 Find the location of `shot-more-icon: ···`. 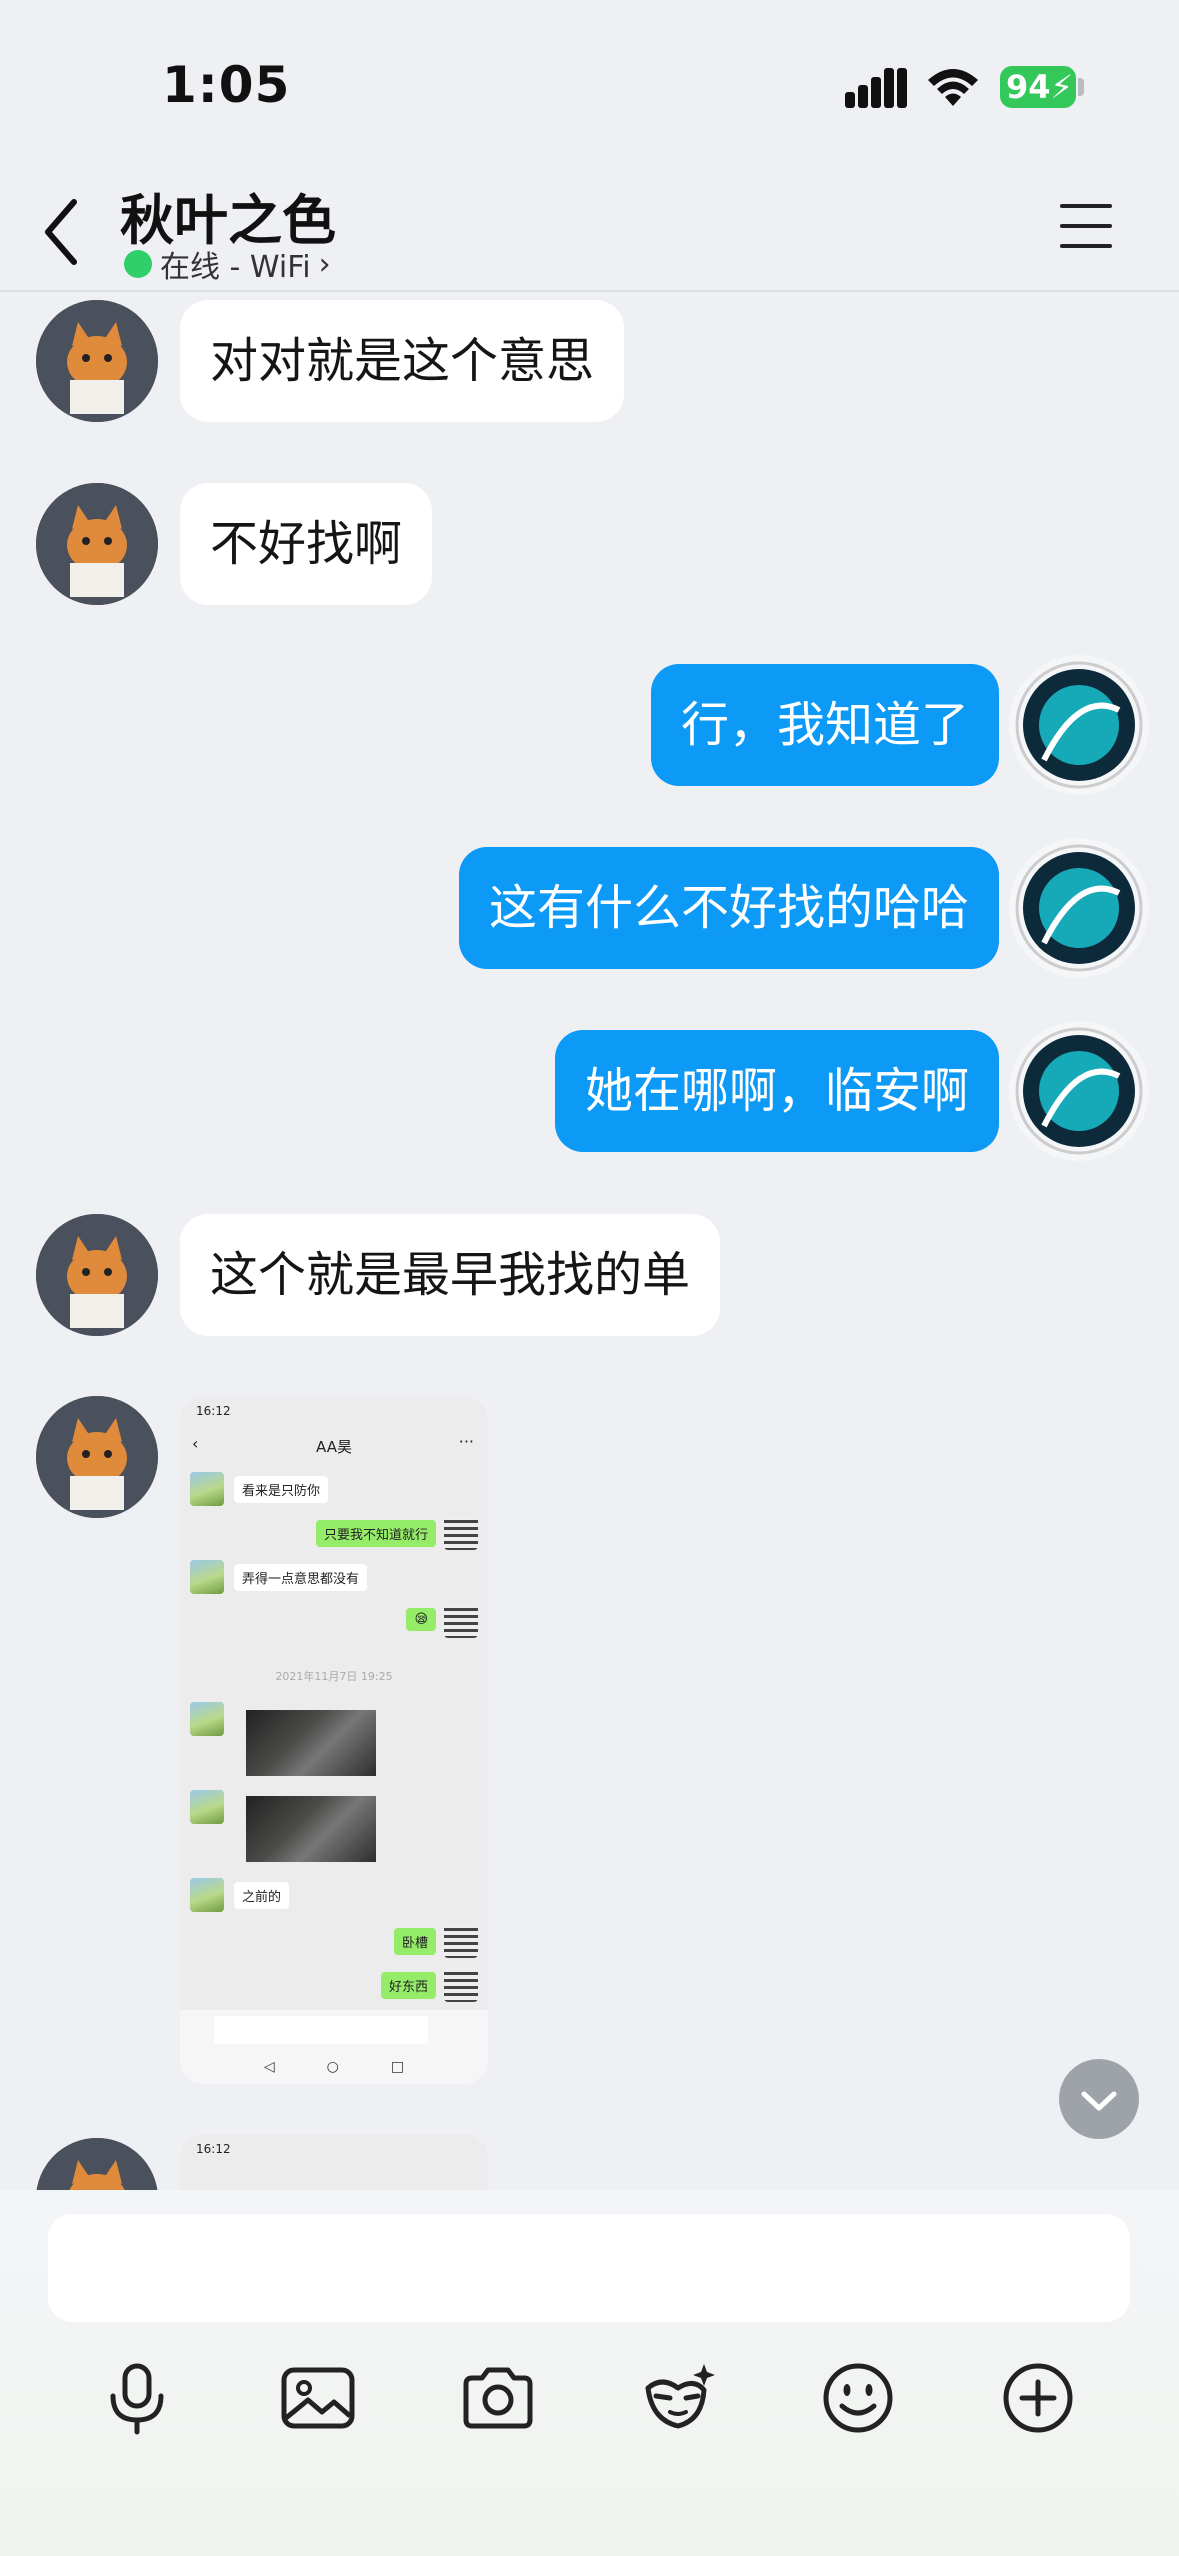

shot-more-icon: ··· is located at coordinates (466, 1441).